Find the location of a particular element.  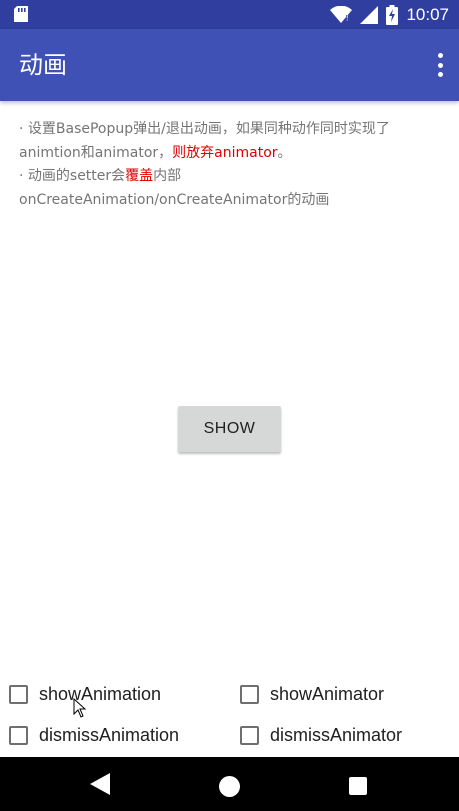

highlight-text: 覆盖 is located at coordinates (139, 176).